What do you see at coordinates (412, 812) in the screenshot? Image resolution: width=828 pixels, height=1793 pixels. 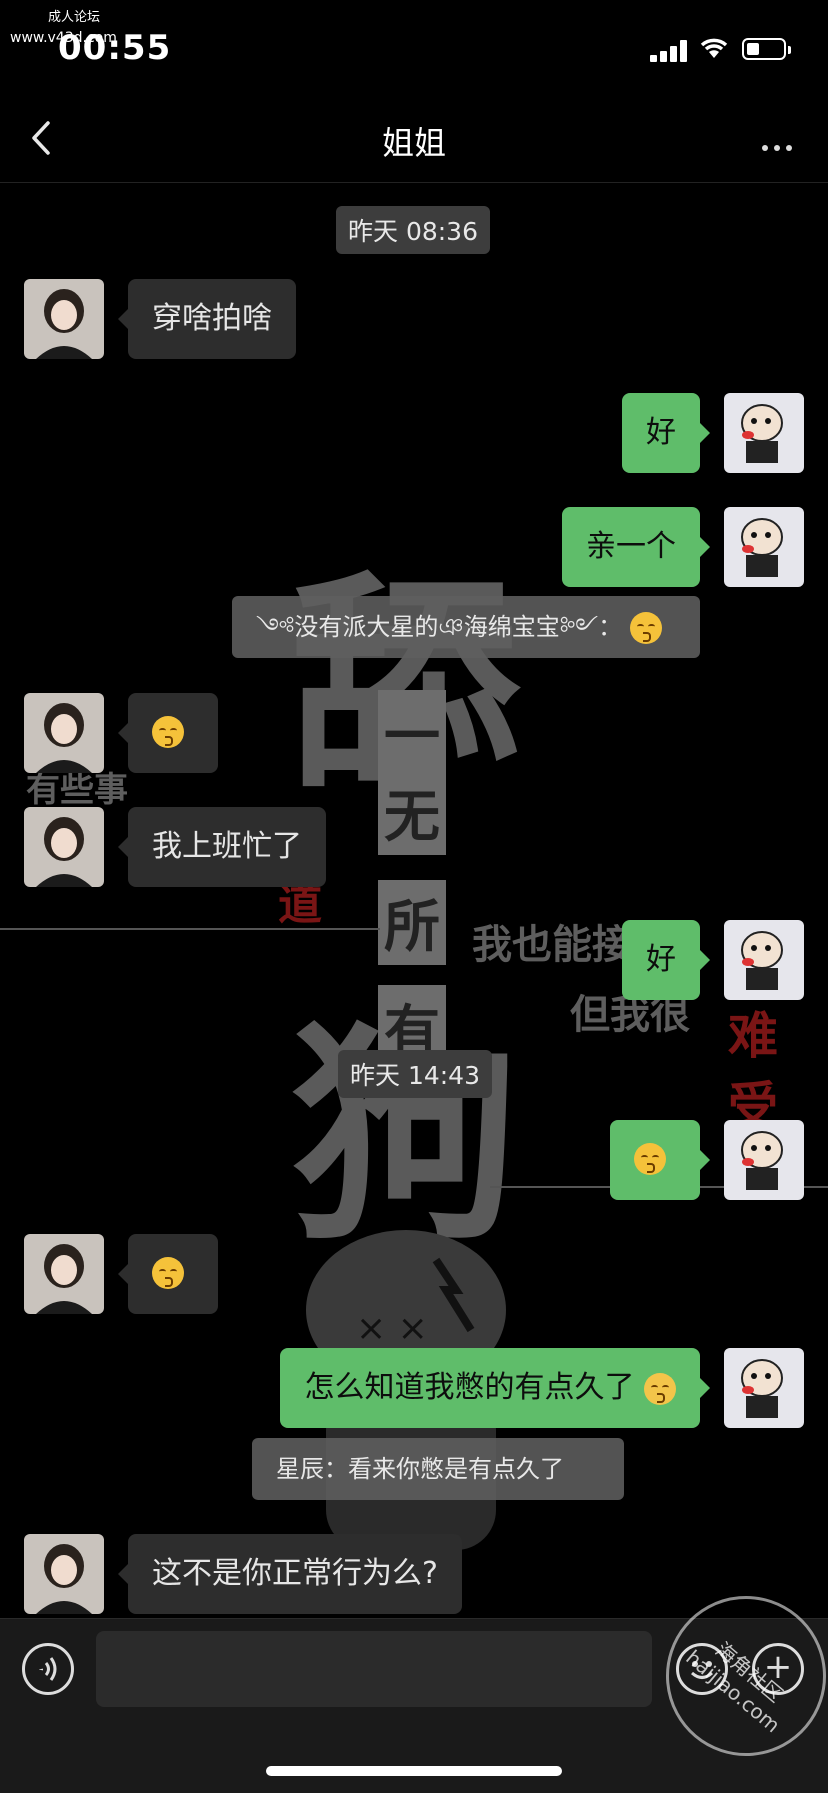 I see `wallpaper-char: 无` at bounding box center [412, 812].